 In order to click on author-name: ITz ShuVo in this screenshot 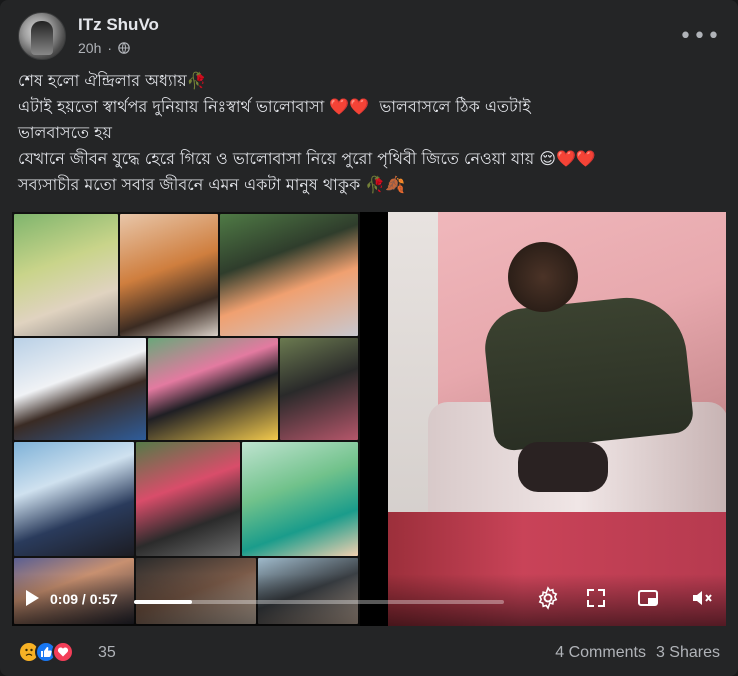, I will do `click(118, 25)`.